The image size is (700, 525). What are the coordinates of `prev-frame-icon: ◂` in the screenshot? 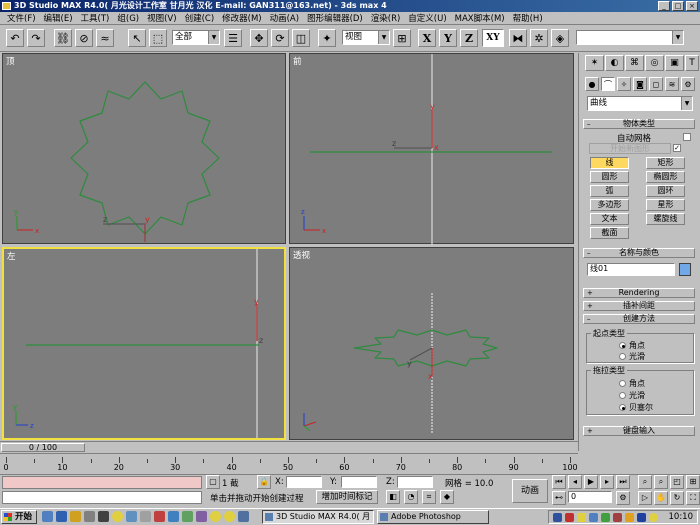 It's located at (575, 482).